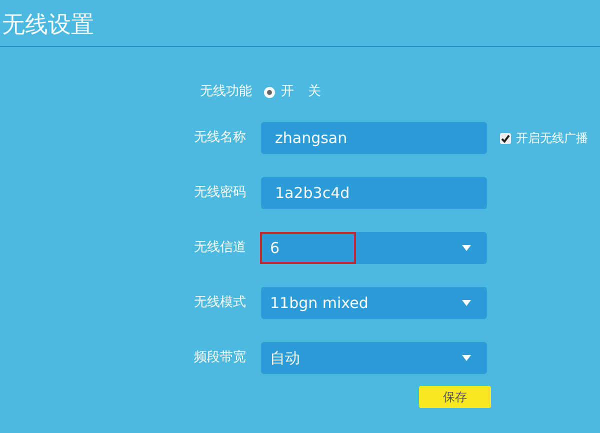 Image resolution: width=600 pixels, height=433 pixels. Describe the element at coordinates (505, 138) in the screenshot. I see `checkbox` at that location.